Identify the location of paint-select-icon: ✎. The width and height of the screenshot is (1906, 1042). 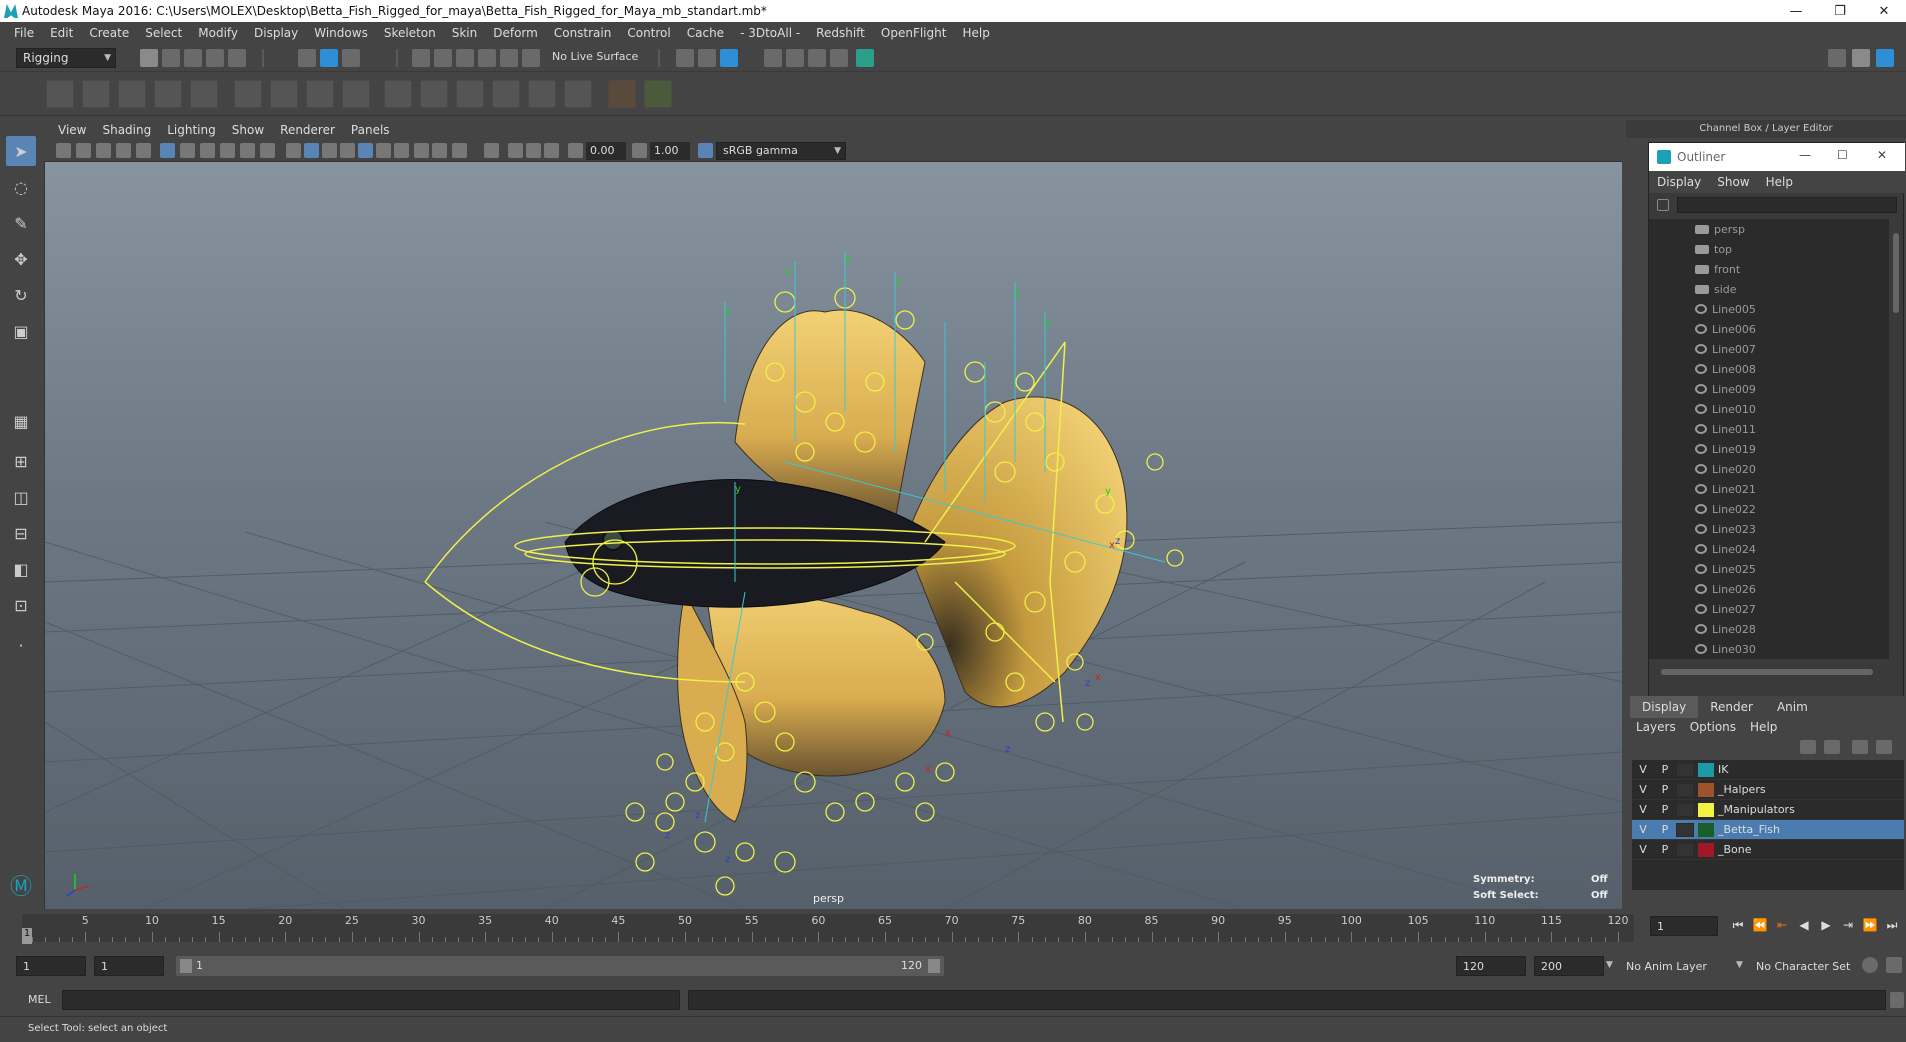
(21, 223).